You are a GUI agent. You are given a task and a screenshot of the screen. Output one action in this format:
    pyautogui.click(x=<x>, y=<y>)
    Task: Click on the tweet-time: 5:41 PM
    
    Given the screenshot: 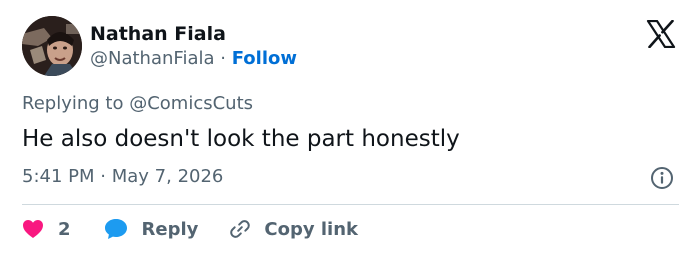 What is the action you would take?
    pyautogui.click(x=58, y=176)
    